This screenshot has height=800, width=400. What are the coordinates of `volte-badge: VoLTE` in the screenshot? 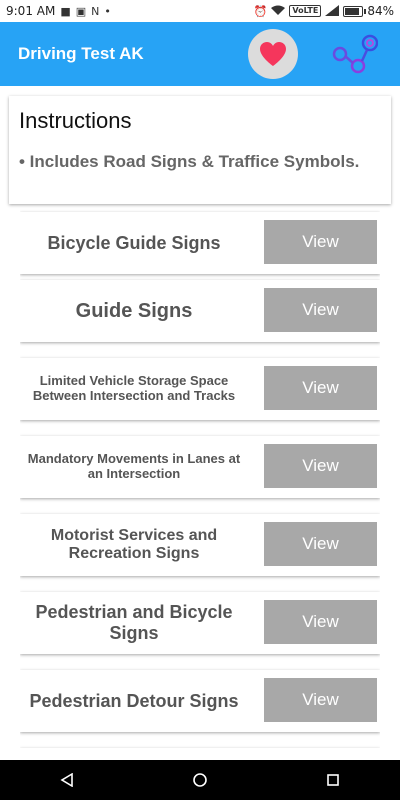 It's located at (305, 11).